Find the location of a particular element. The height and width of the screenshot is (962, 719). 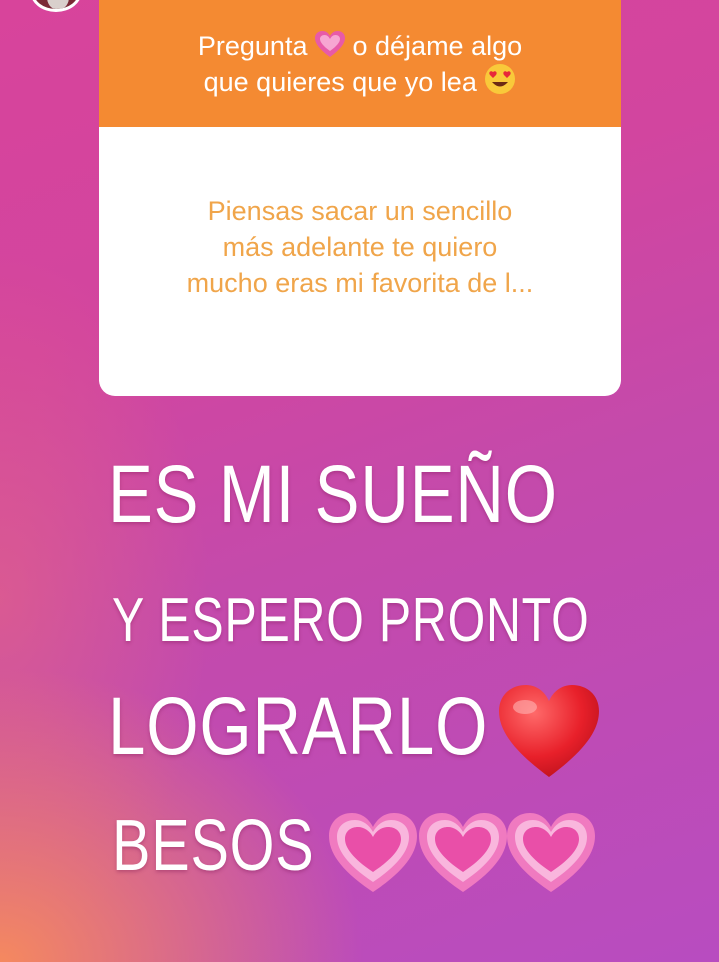

answer-line-3: LOGRARLO is located at coordinates (298, 726).